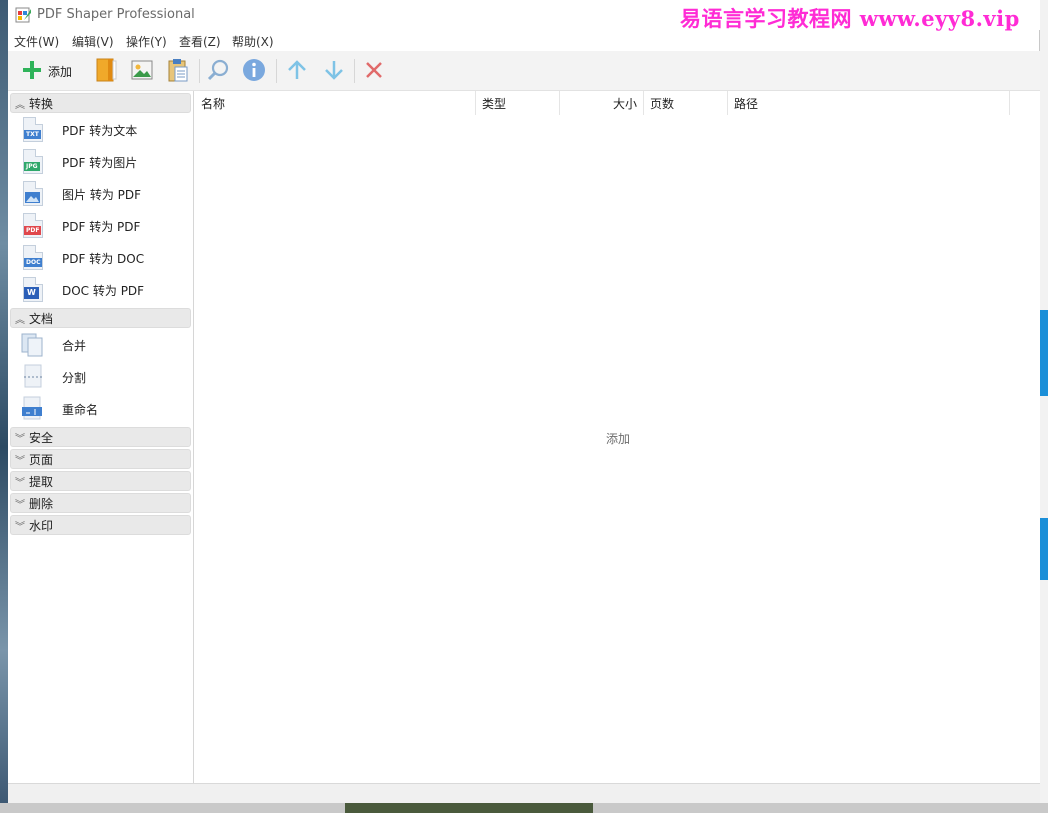  What do you see at coordinates (74, 345) in the screenshot?
I see `sidebar-item-label: 合并` at bounding box center [74, 345].